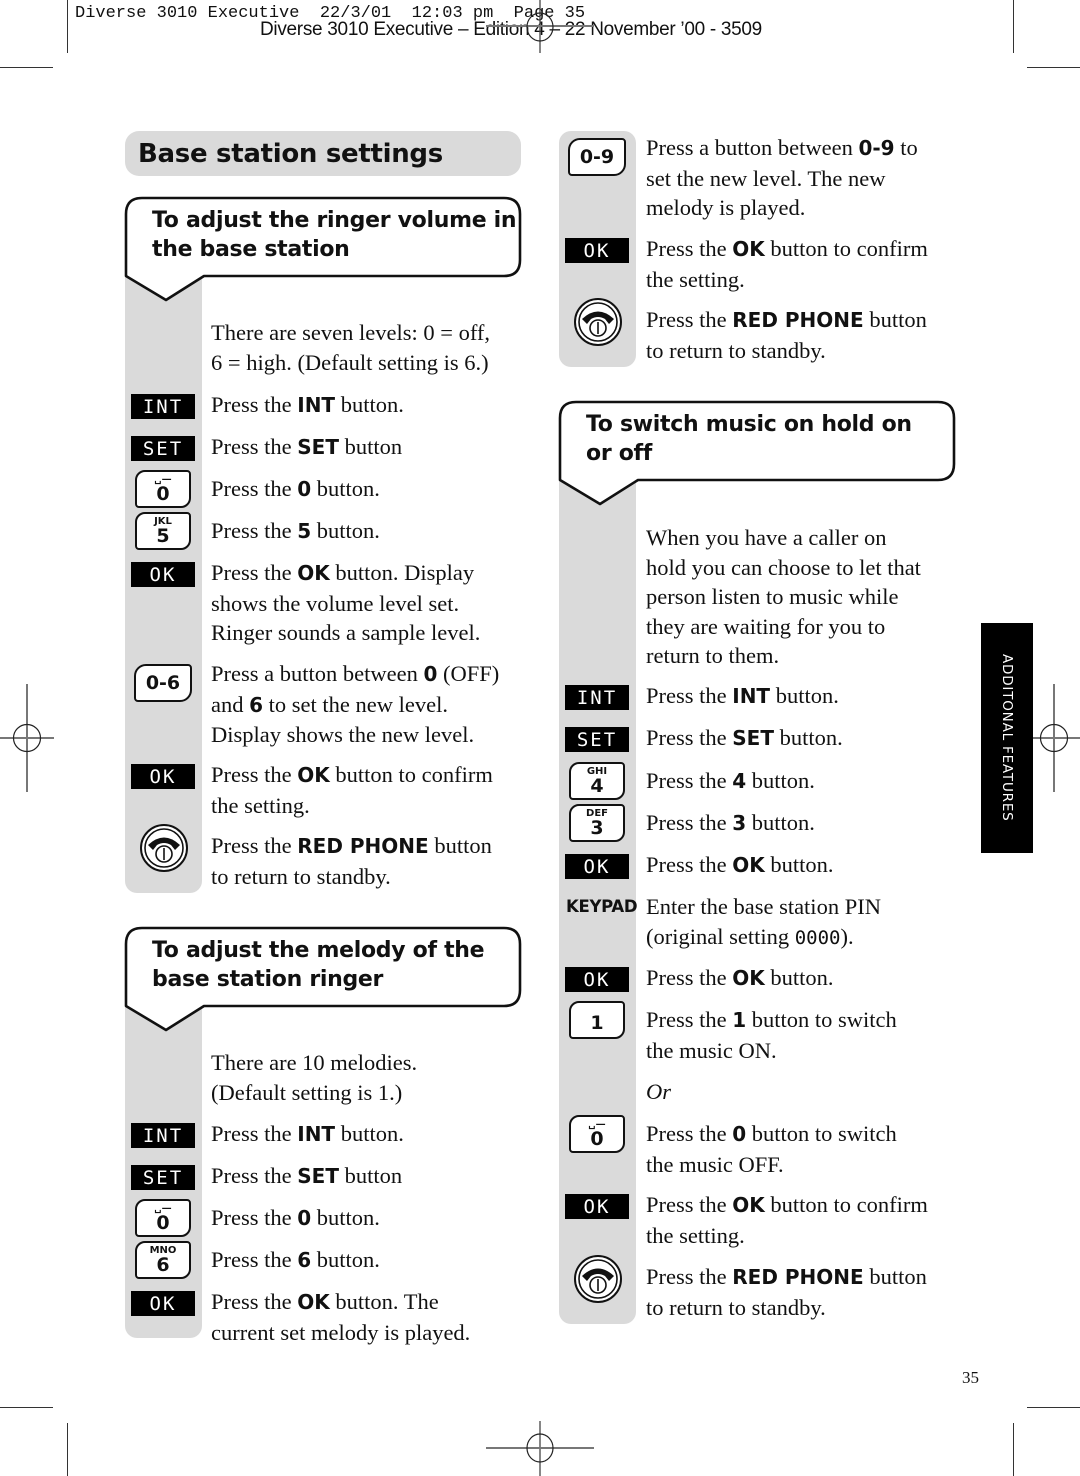 Image resolution: width=1080 pixels, height=1476 pixels. I want to click on four-key-icon: GHI 4, so click(597, 781).